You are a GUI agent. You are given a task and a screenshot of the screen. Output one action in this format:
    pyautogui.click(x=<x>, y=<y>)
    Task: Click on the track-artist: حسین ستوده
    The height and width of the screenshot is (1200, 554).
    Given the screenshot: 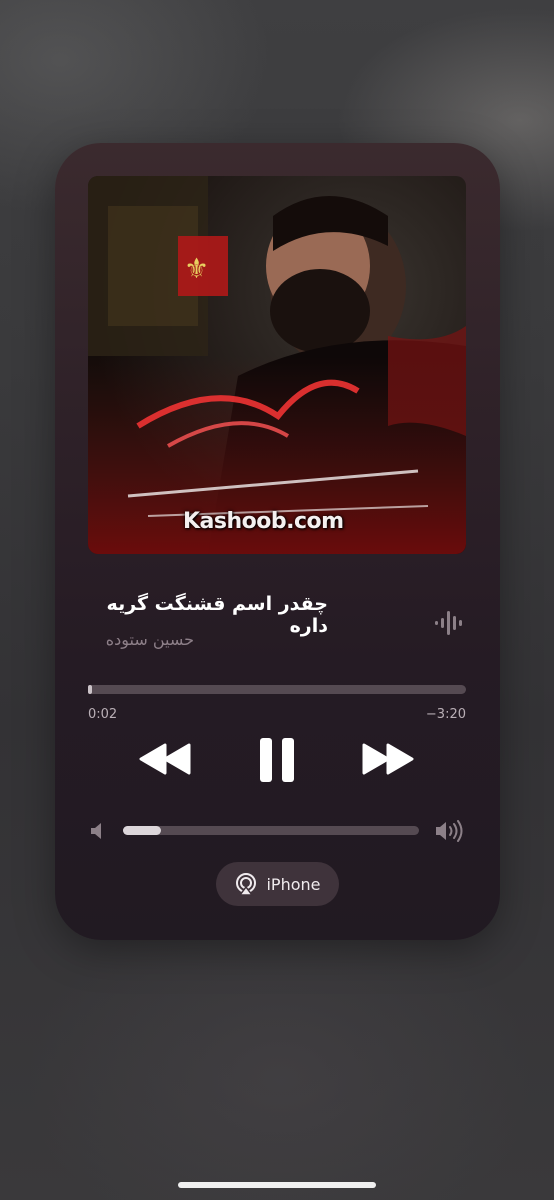 What is the action you would take?
    pyautogui.click(x=141, y=639)
    